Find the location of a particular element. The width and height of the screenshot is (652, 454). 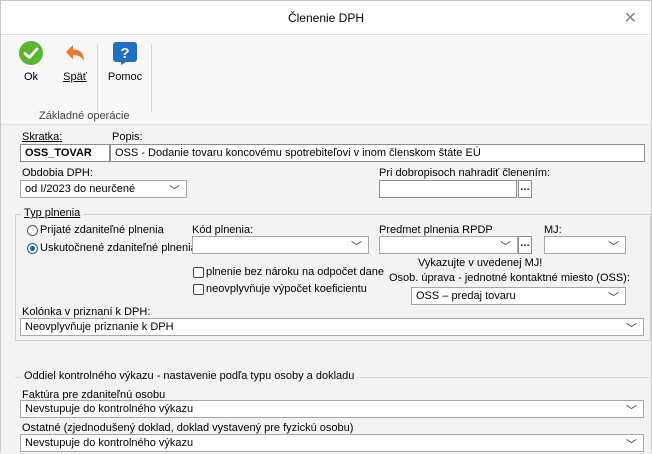

obdobia-value: od I/2023 do neurčené is located at coordinates (80, 189).